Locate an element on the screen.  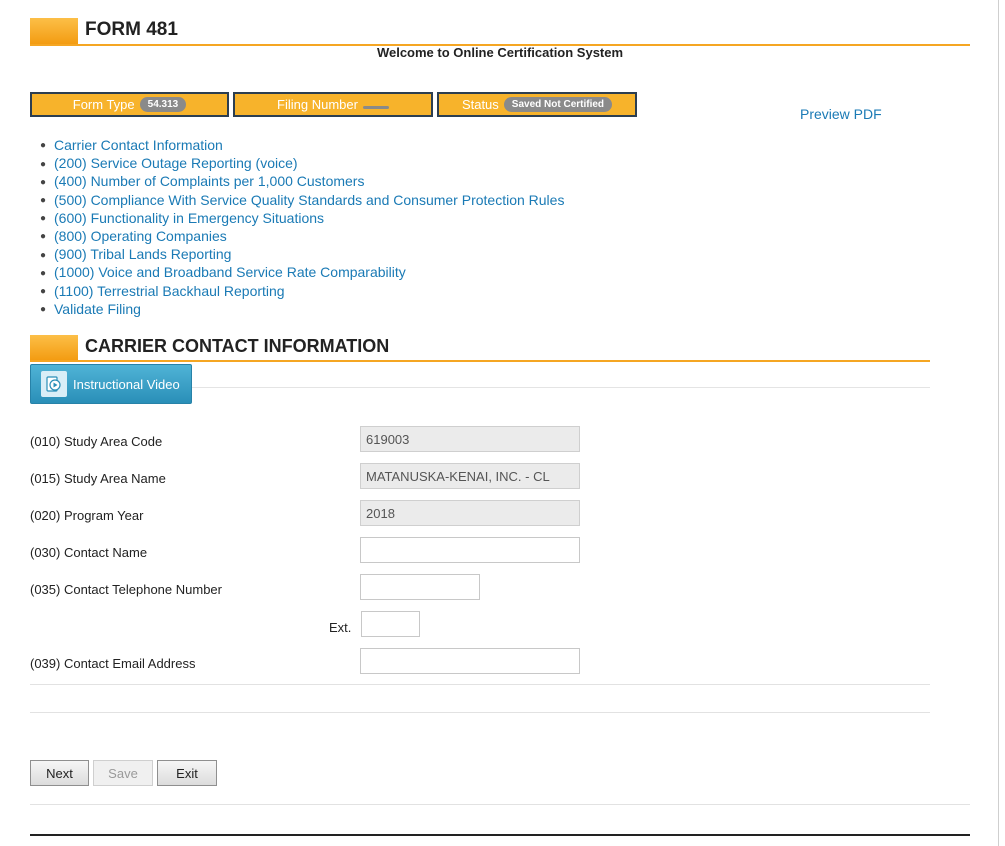
nav-item-carrier-contact: ● Carrier Contact Information is located at coordinates (302, 146).